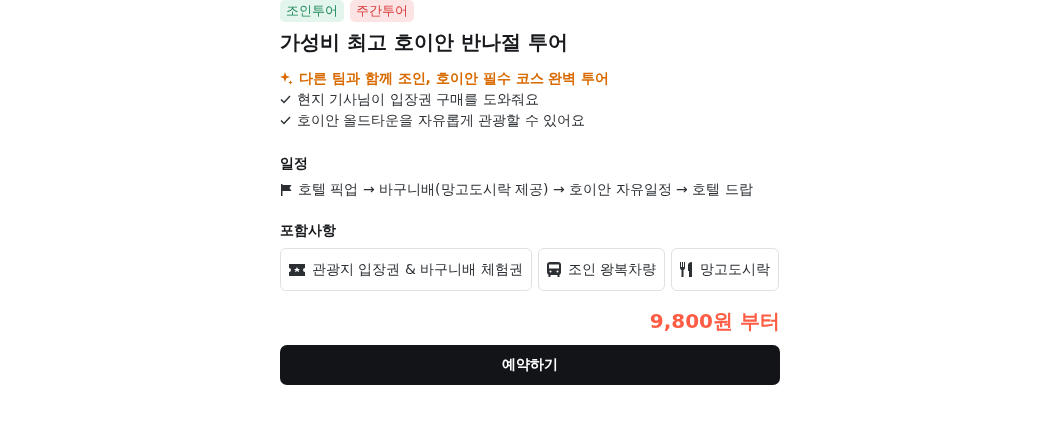 The width and height of the screenshot is (1060, 424). Describe the element at coordinates (294, 163) in the screenshot. I see `section-heading: 일정` at that location.